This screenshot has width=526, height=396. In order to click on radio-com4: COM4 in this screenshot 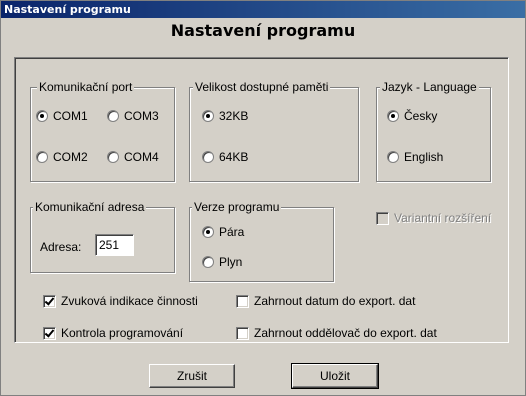, I will do `click(133, 157)`.